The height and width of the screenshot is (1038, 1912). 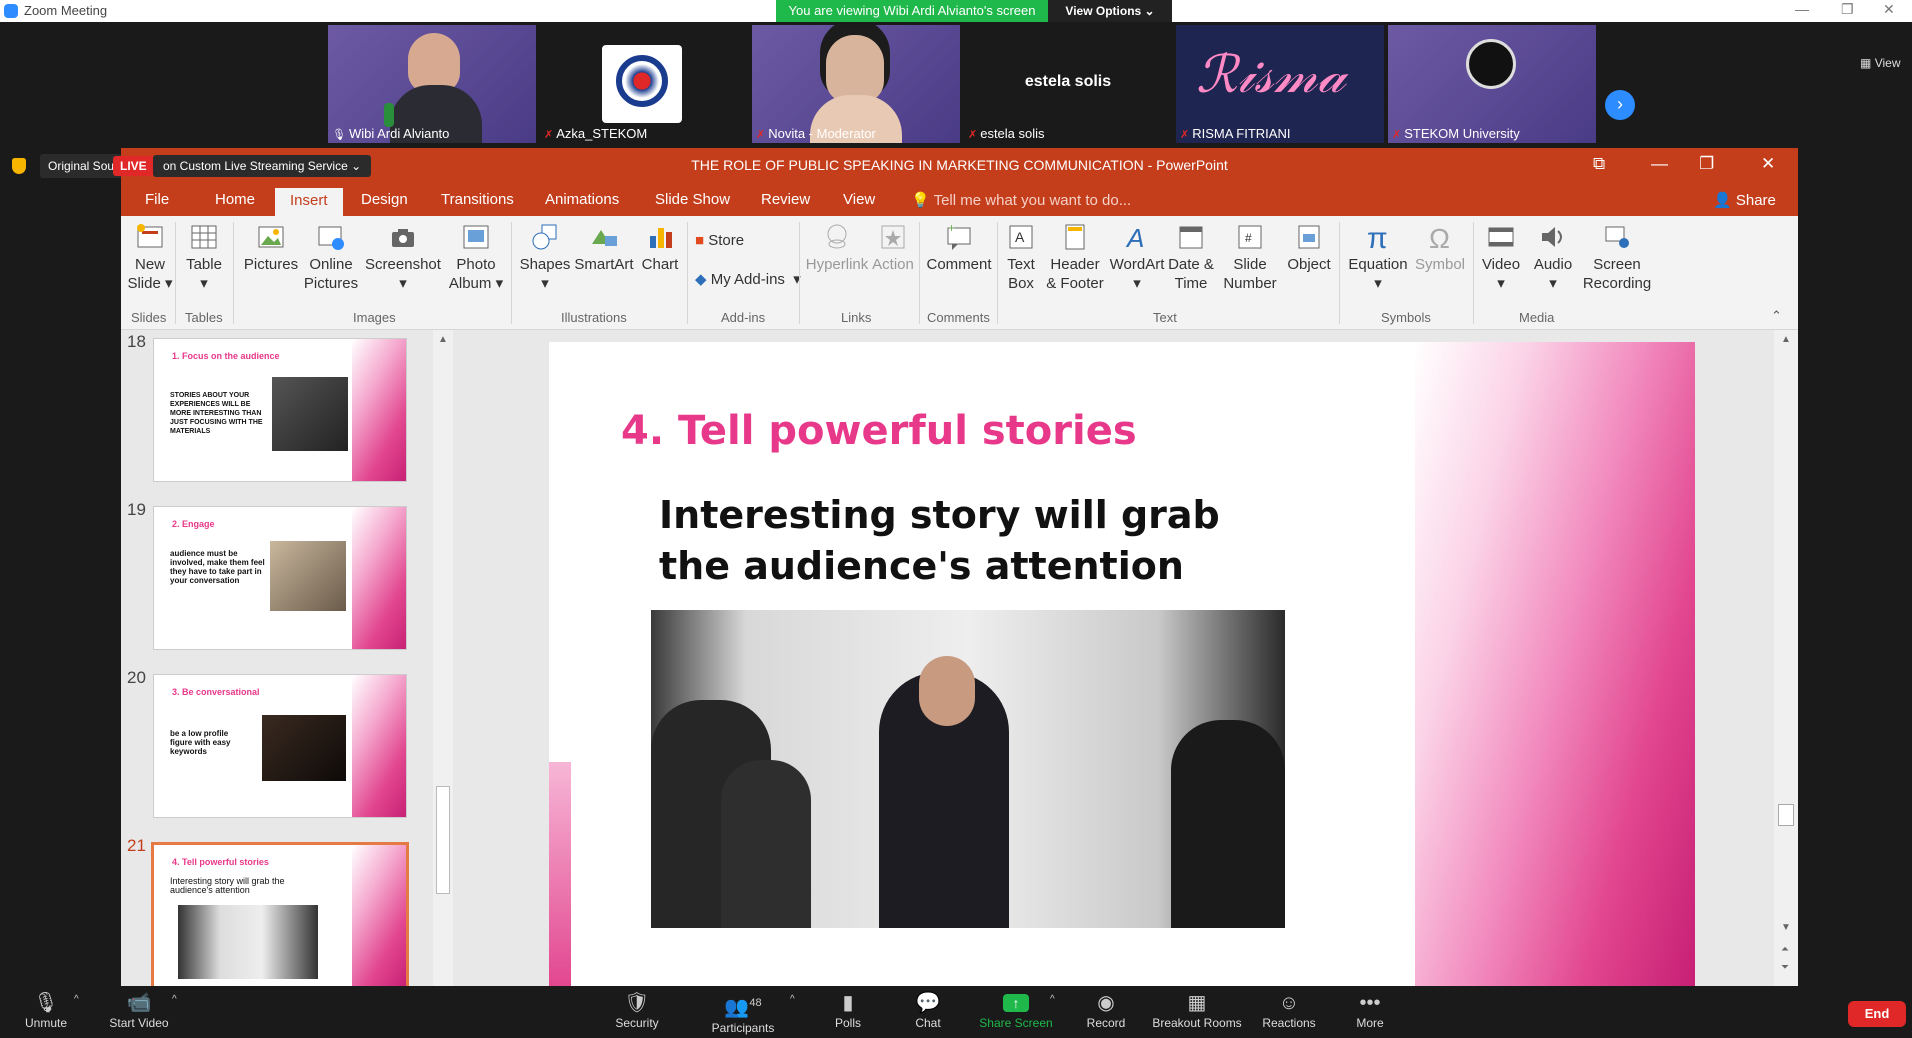 I want to click on table-button: Table ▾, so click(x=204, y=257).